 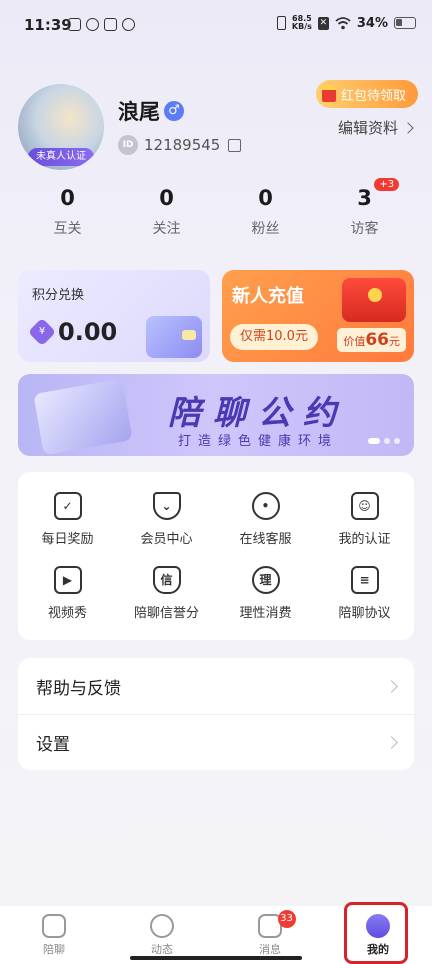 I want to click on feature-rational-consume: 理 理性消费, so click(x=265, y=593).